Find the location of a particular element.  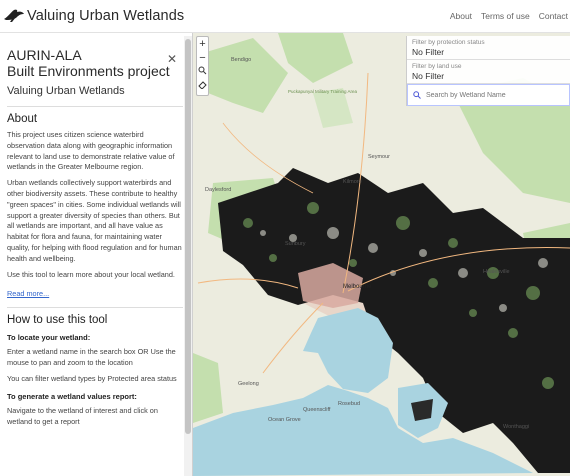

place-label: Wonthaggi is located at coordinates (516, 427).